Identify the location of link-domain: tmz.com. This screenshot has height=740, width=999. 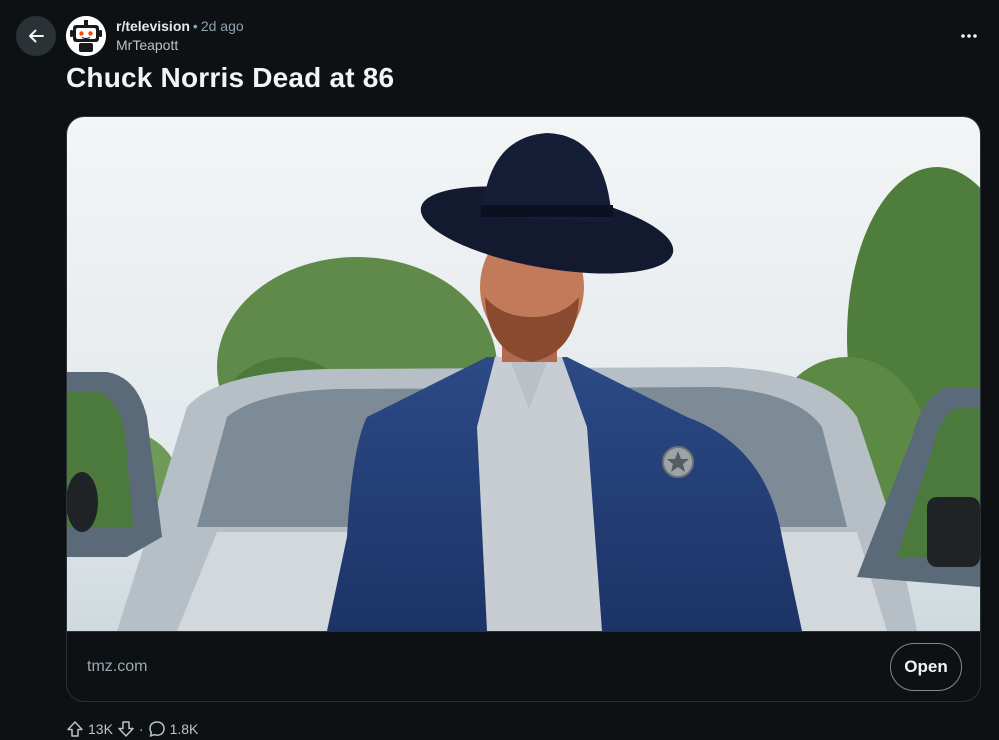
(117, 667).